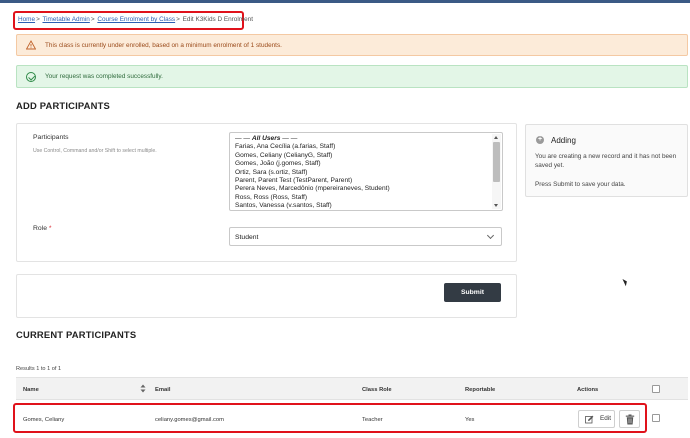 The image size is (690, 438). What do you see at coordinates (26, 19) in the screenshot?
I see `breadcrumb-home-link: Home` at bounding box center [26, 19].